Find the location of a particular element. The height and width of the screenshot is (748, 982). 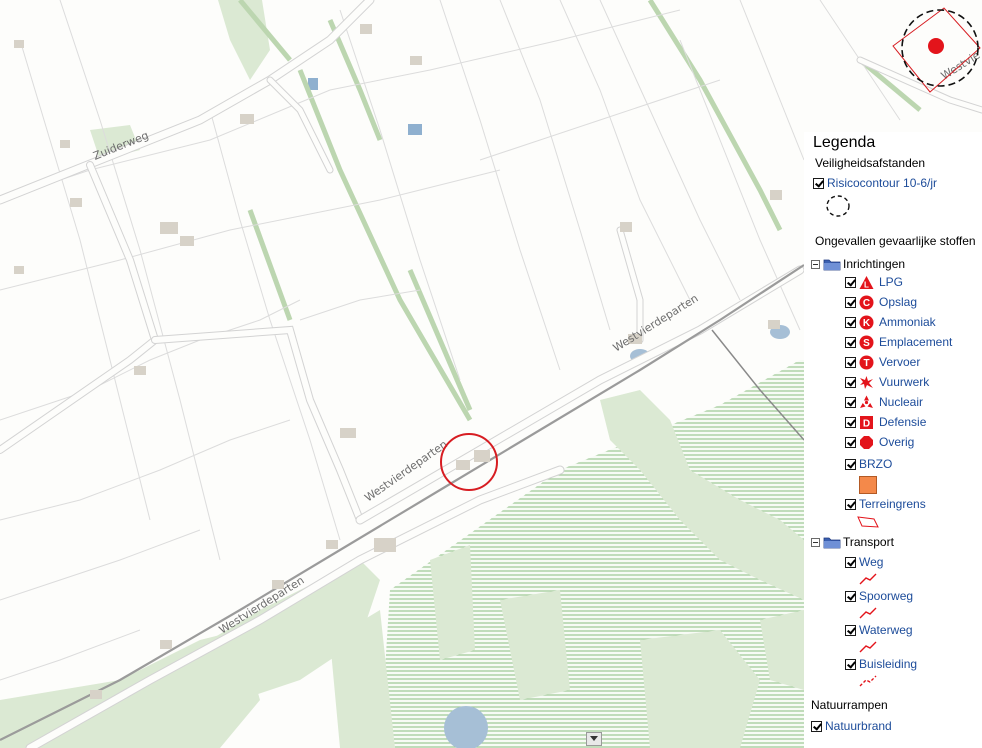

natuurbrand-checkbox is located at coordinates (816, 726).